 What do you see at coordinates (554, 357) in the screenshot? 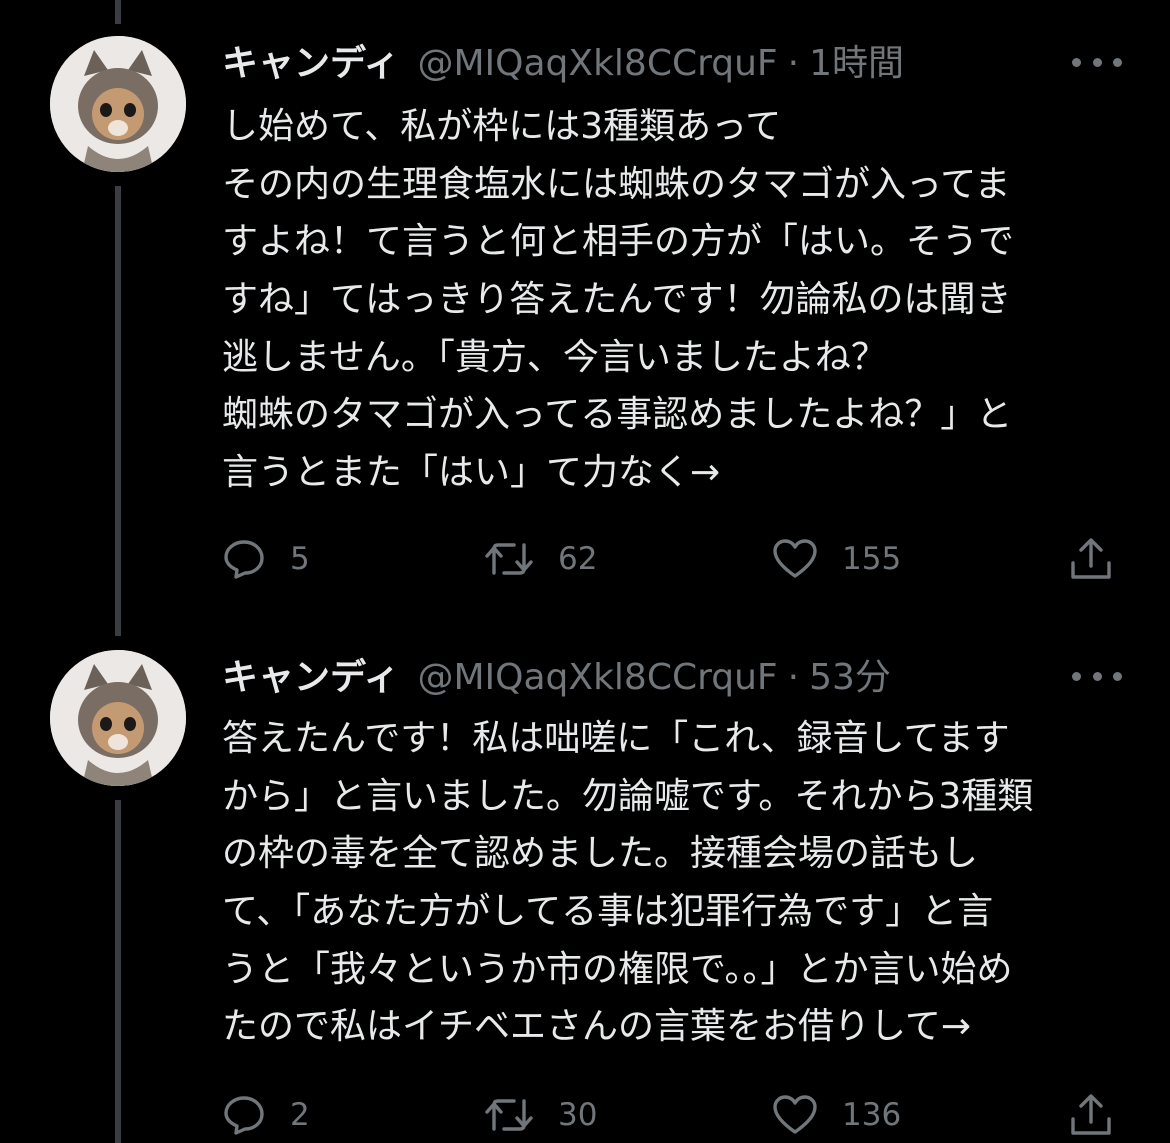
I see `tweet-text-line: 逃しません。「貴方、今言いましたよね？` at bounding box center [554, 357].